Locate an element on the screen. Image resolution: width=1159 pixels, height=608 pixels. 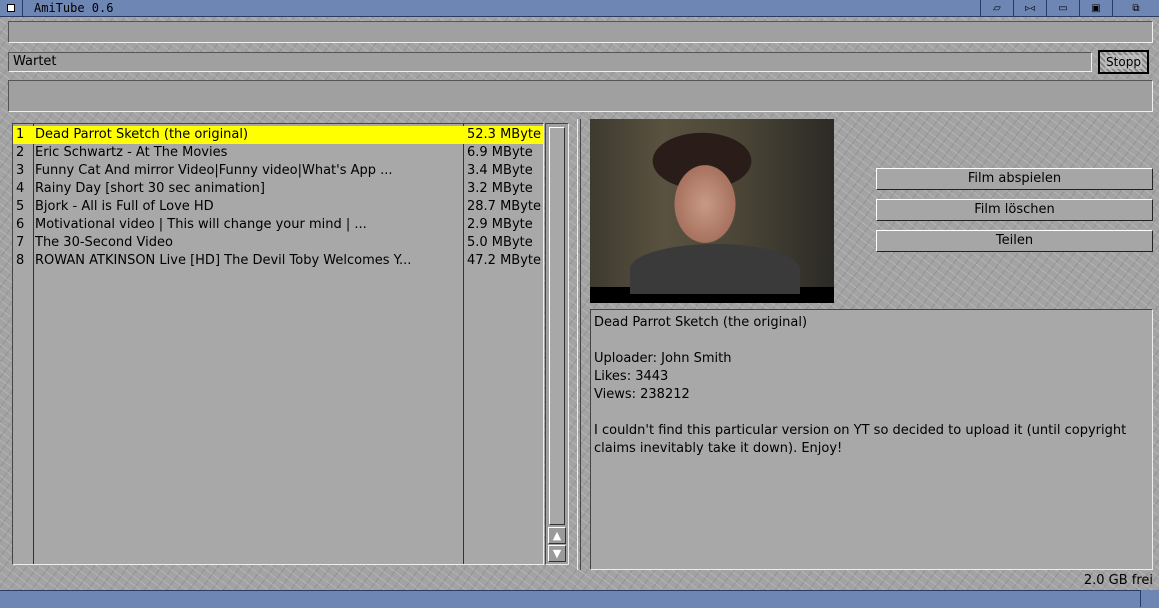
video-number: 5 is located at coordinates (20, 206).